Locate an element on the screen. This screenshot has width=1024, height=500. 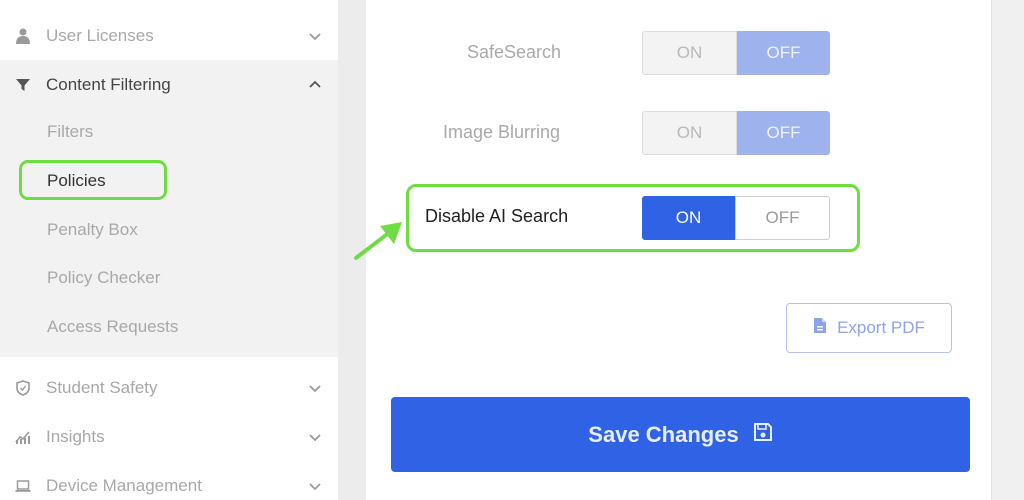
sidebar-item-label: Device Management is located at coordinates (124, 485).